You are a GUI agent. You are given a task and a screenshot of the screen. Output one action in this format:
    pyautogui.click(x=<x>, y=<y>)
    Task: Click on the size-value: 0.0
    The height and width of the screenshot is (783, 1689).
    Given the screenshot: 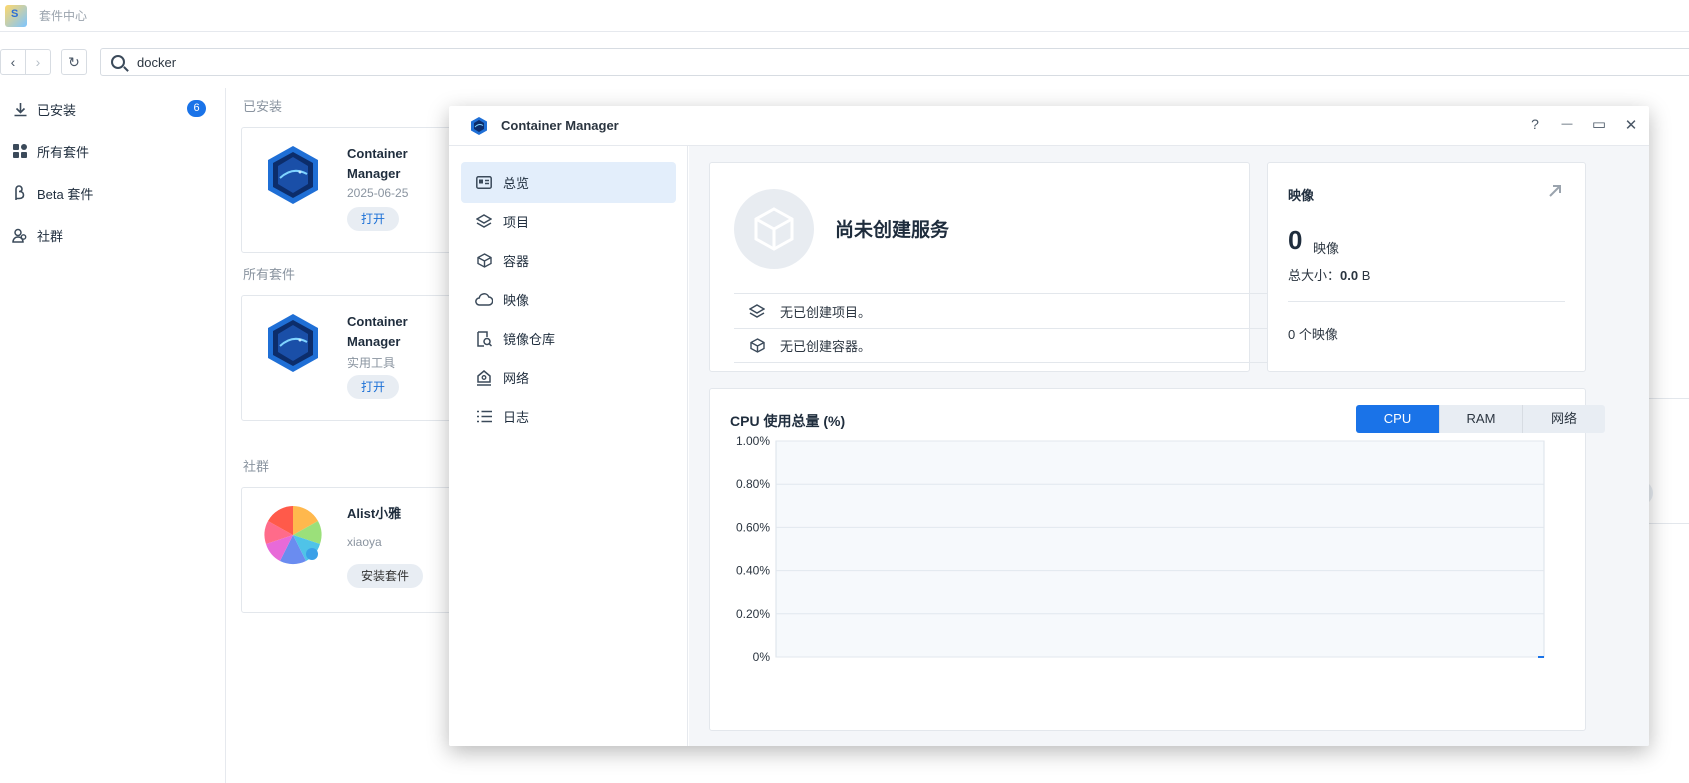 What is the action you would take?
    pyautogui.click(x=1349, y=275)
    